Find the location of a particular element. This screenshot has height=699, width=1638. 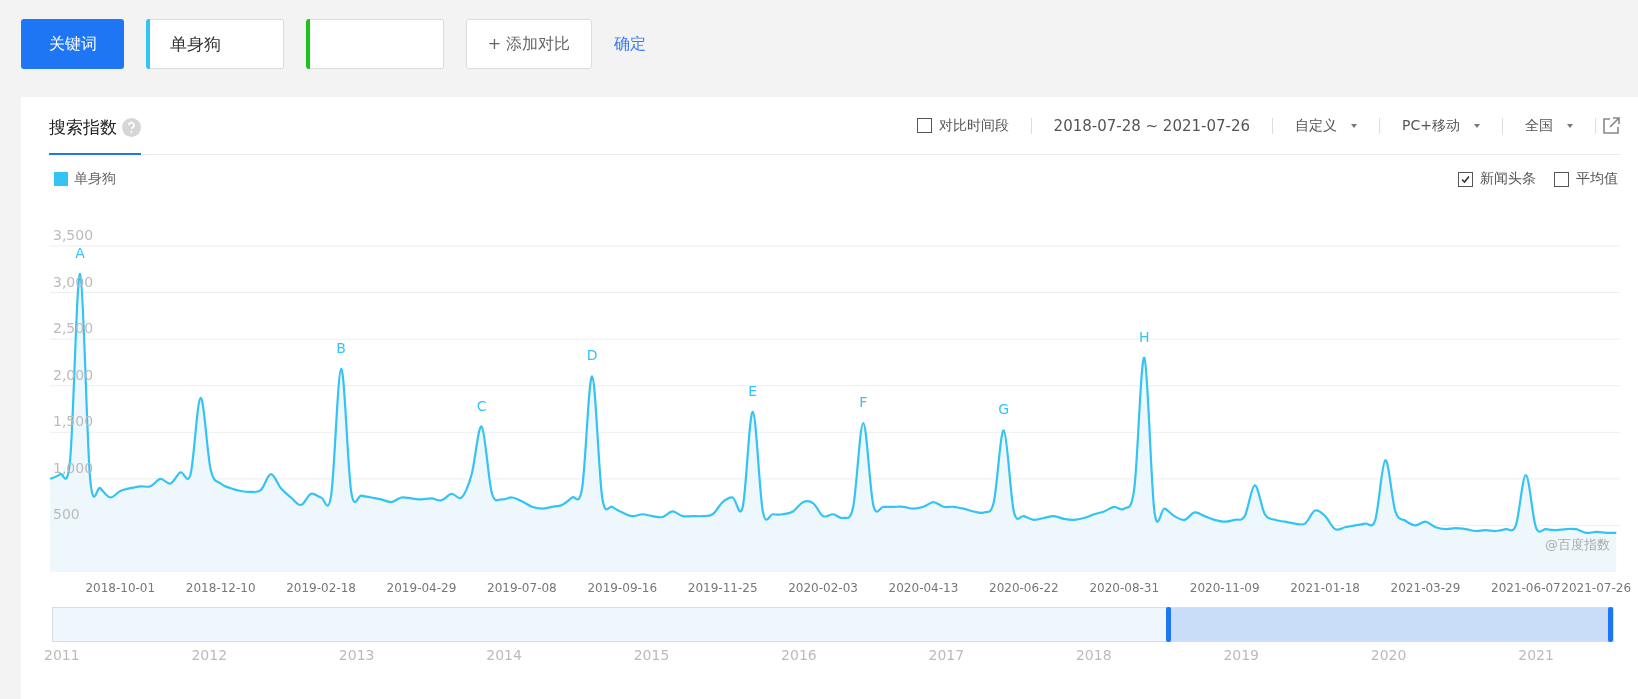

keyword-field is located at coordinates (377, 44).